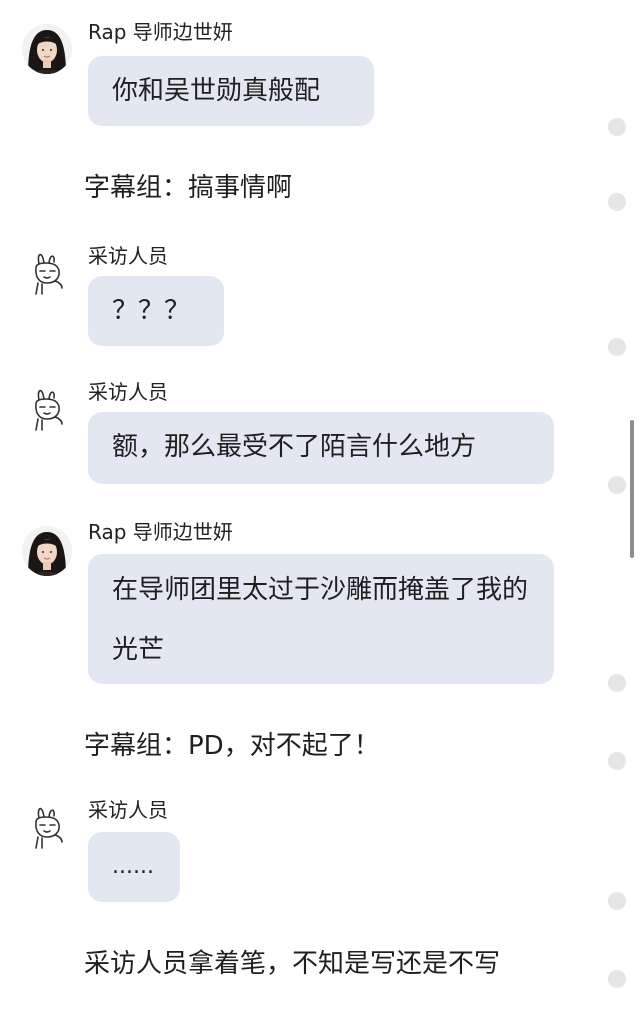 The image size is (640, 1015). Describe the element at coordinates (232, 746) in the screenshot. I see `narration-text: 字幕组：PD，对不起了！` at that location.